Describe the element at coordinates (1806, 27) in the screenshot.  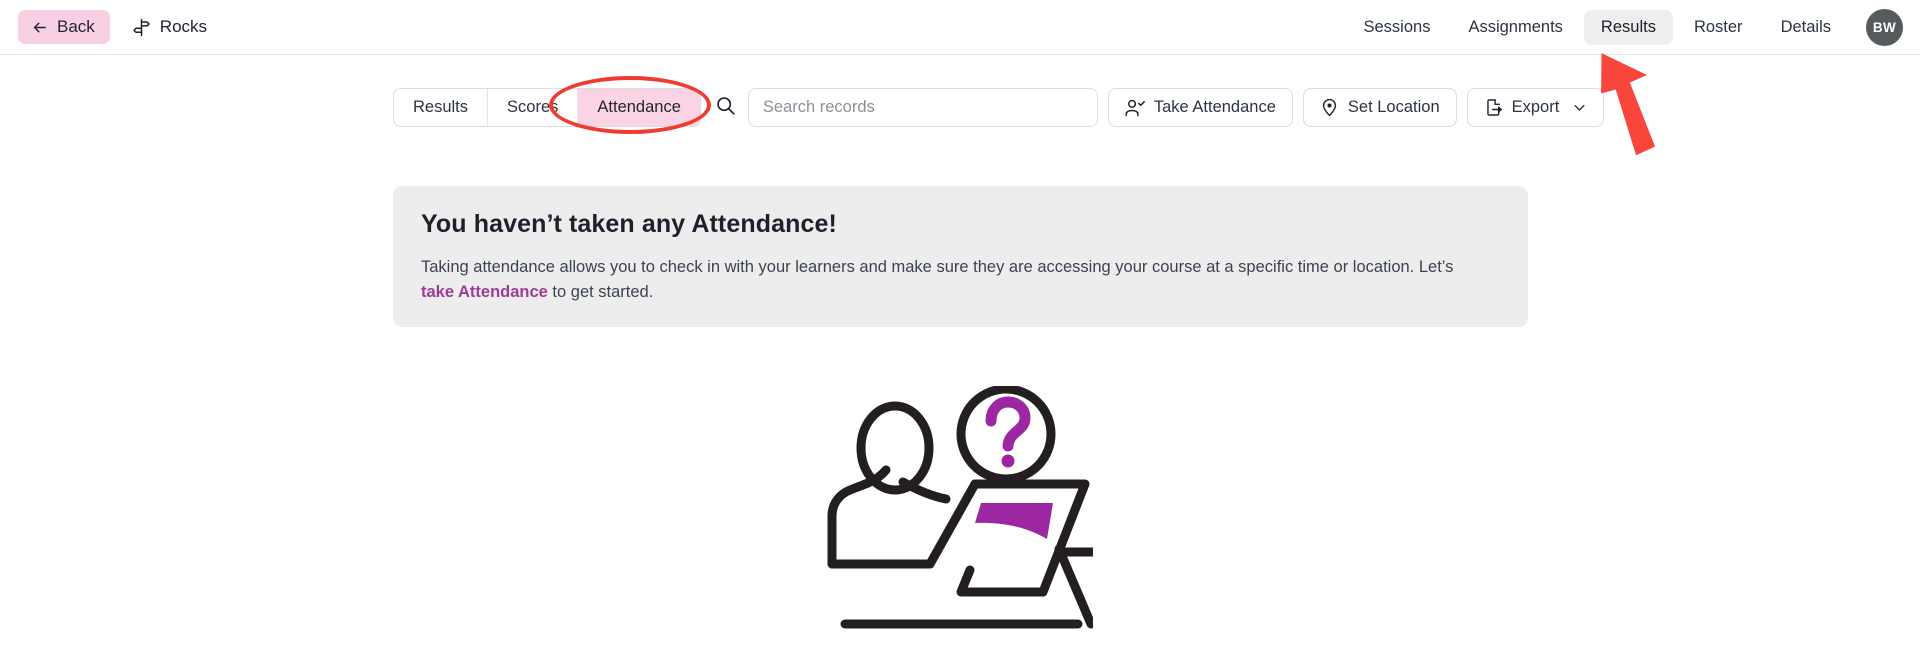
I see `nav-item-details: Details` at that location.